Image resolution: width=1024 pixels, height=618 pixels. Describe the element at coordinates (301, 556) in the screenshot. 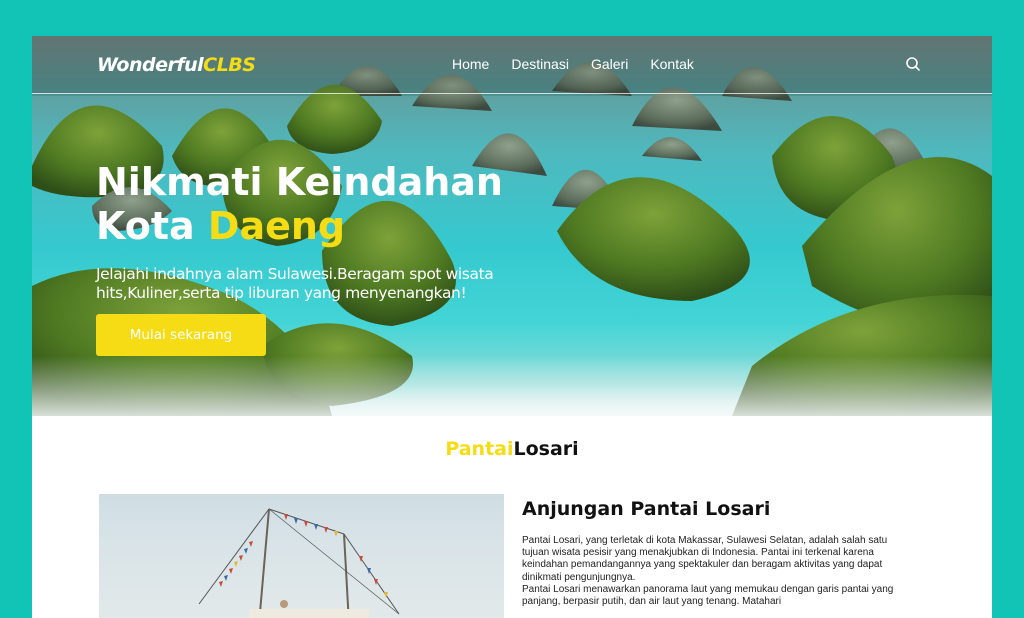

I see `losari-photo` at that location.